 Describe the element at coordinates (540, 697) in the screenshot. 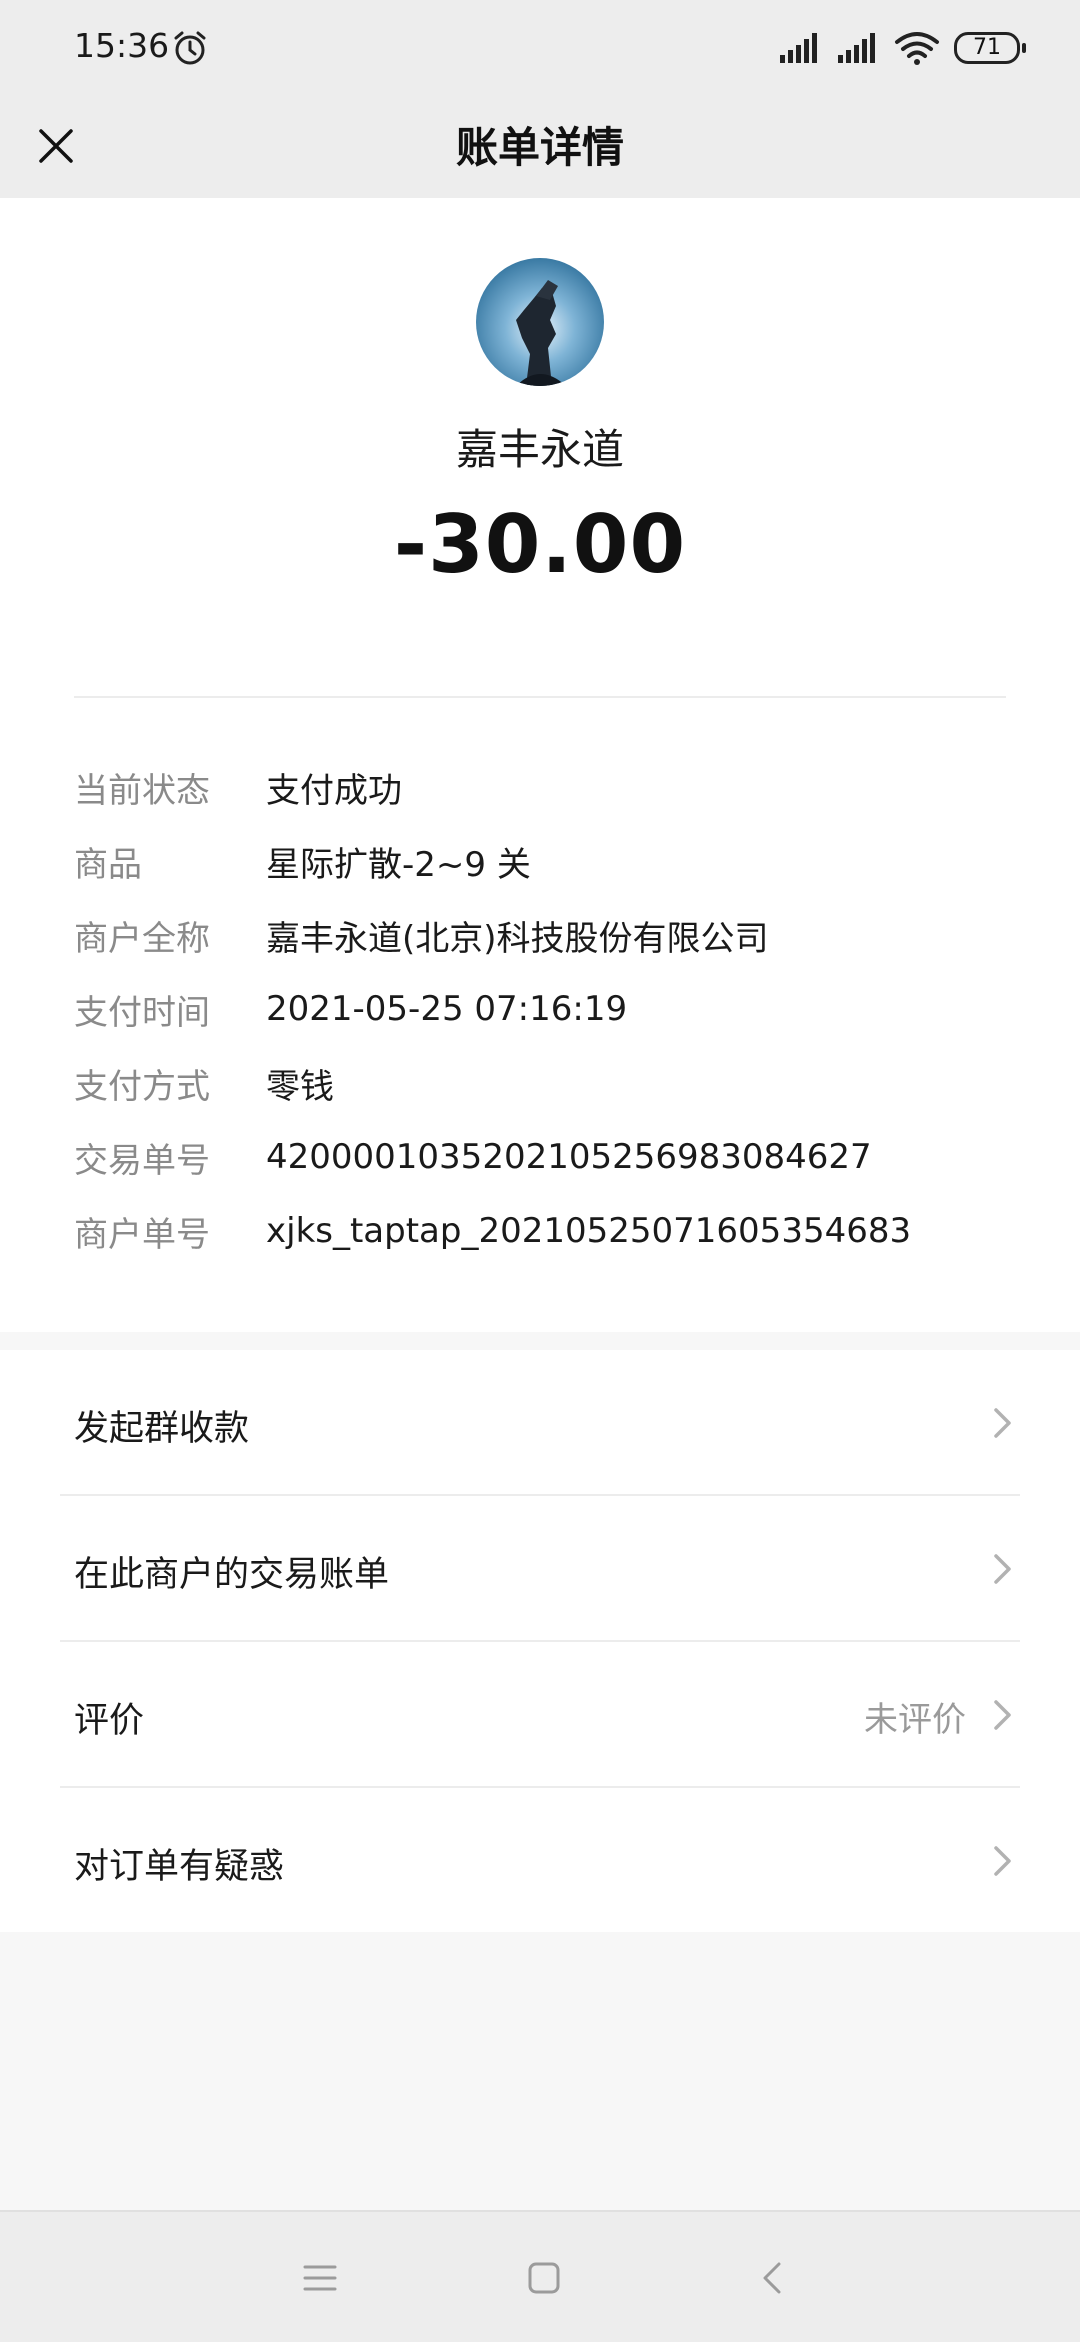

I see `divider` at that location.